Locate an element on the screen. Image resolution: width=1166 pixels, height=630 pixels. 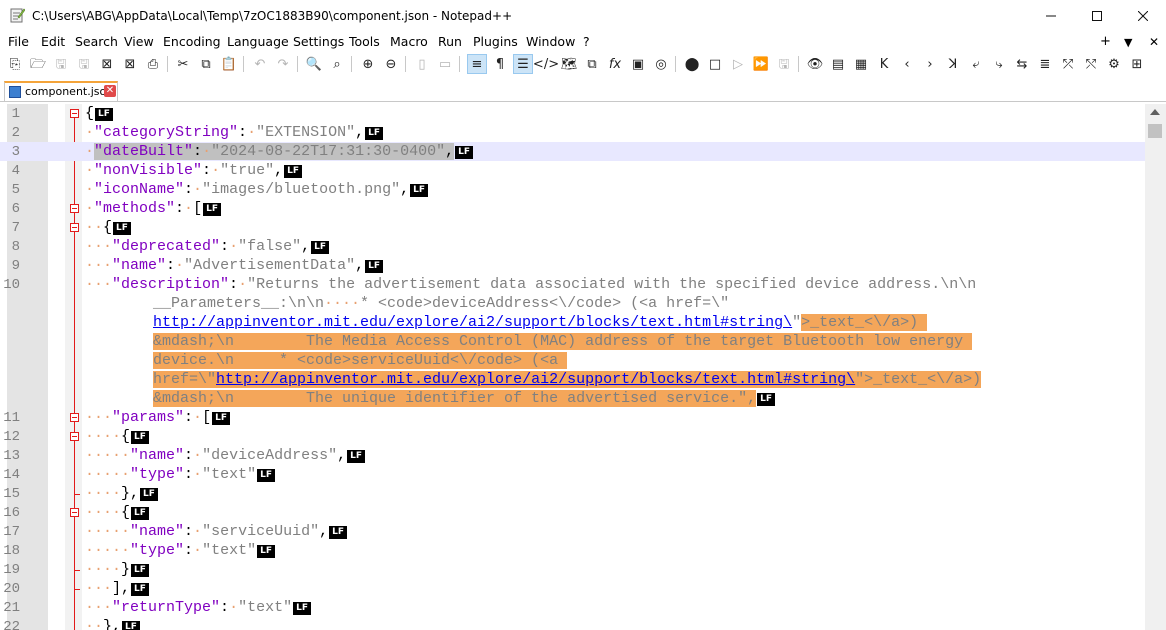
run-macro-multiple-icon: ⏩ is located at coordinates (761, 64).